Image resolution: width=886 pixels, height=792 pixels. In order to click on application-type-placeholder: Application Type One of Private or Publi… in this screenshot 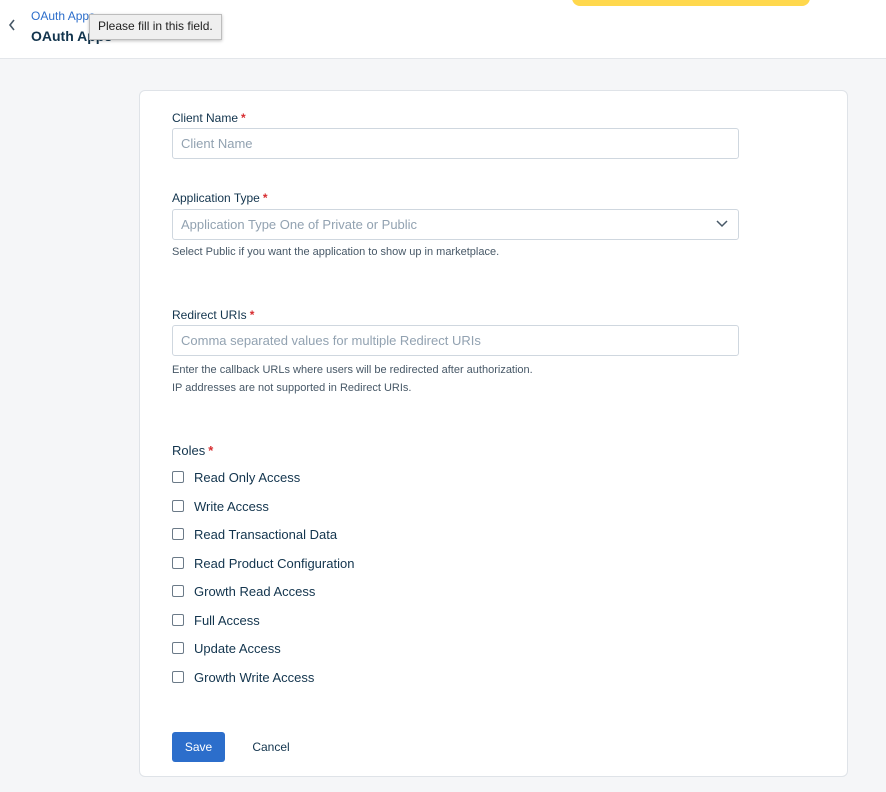, I will do `click(299, 224)`.